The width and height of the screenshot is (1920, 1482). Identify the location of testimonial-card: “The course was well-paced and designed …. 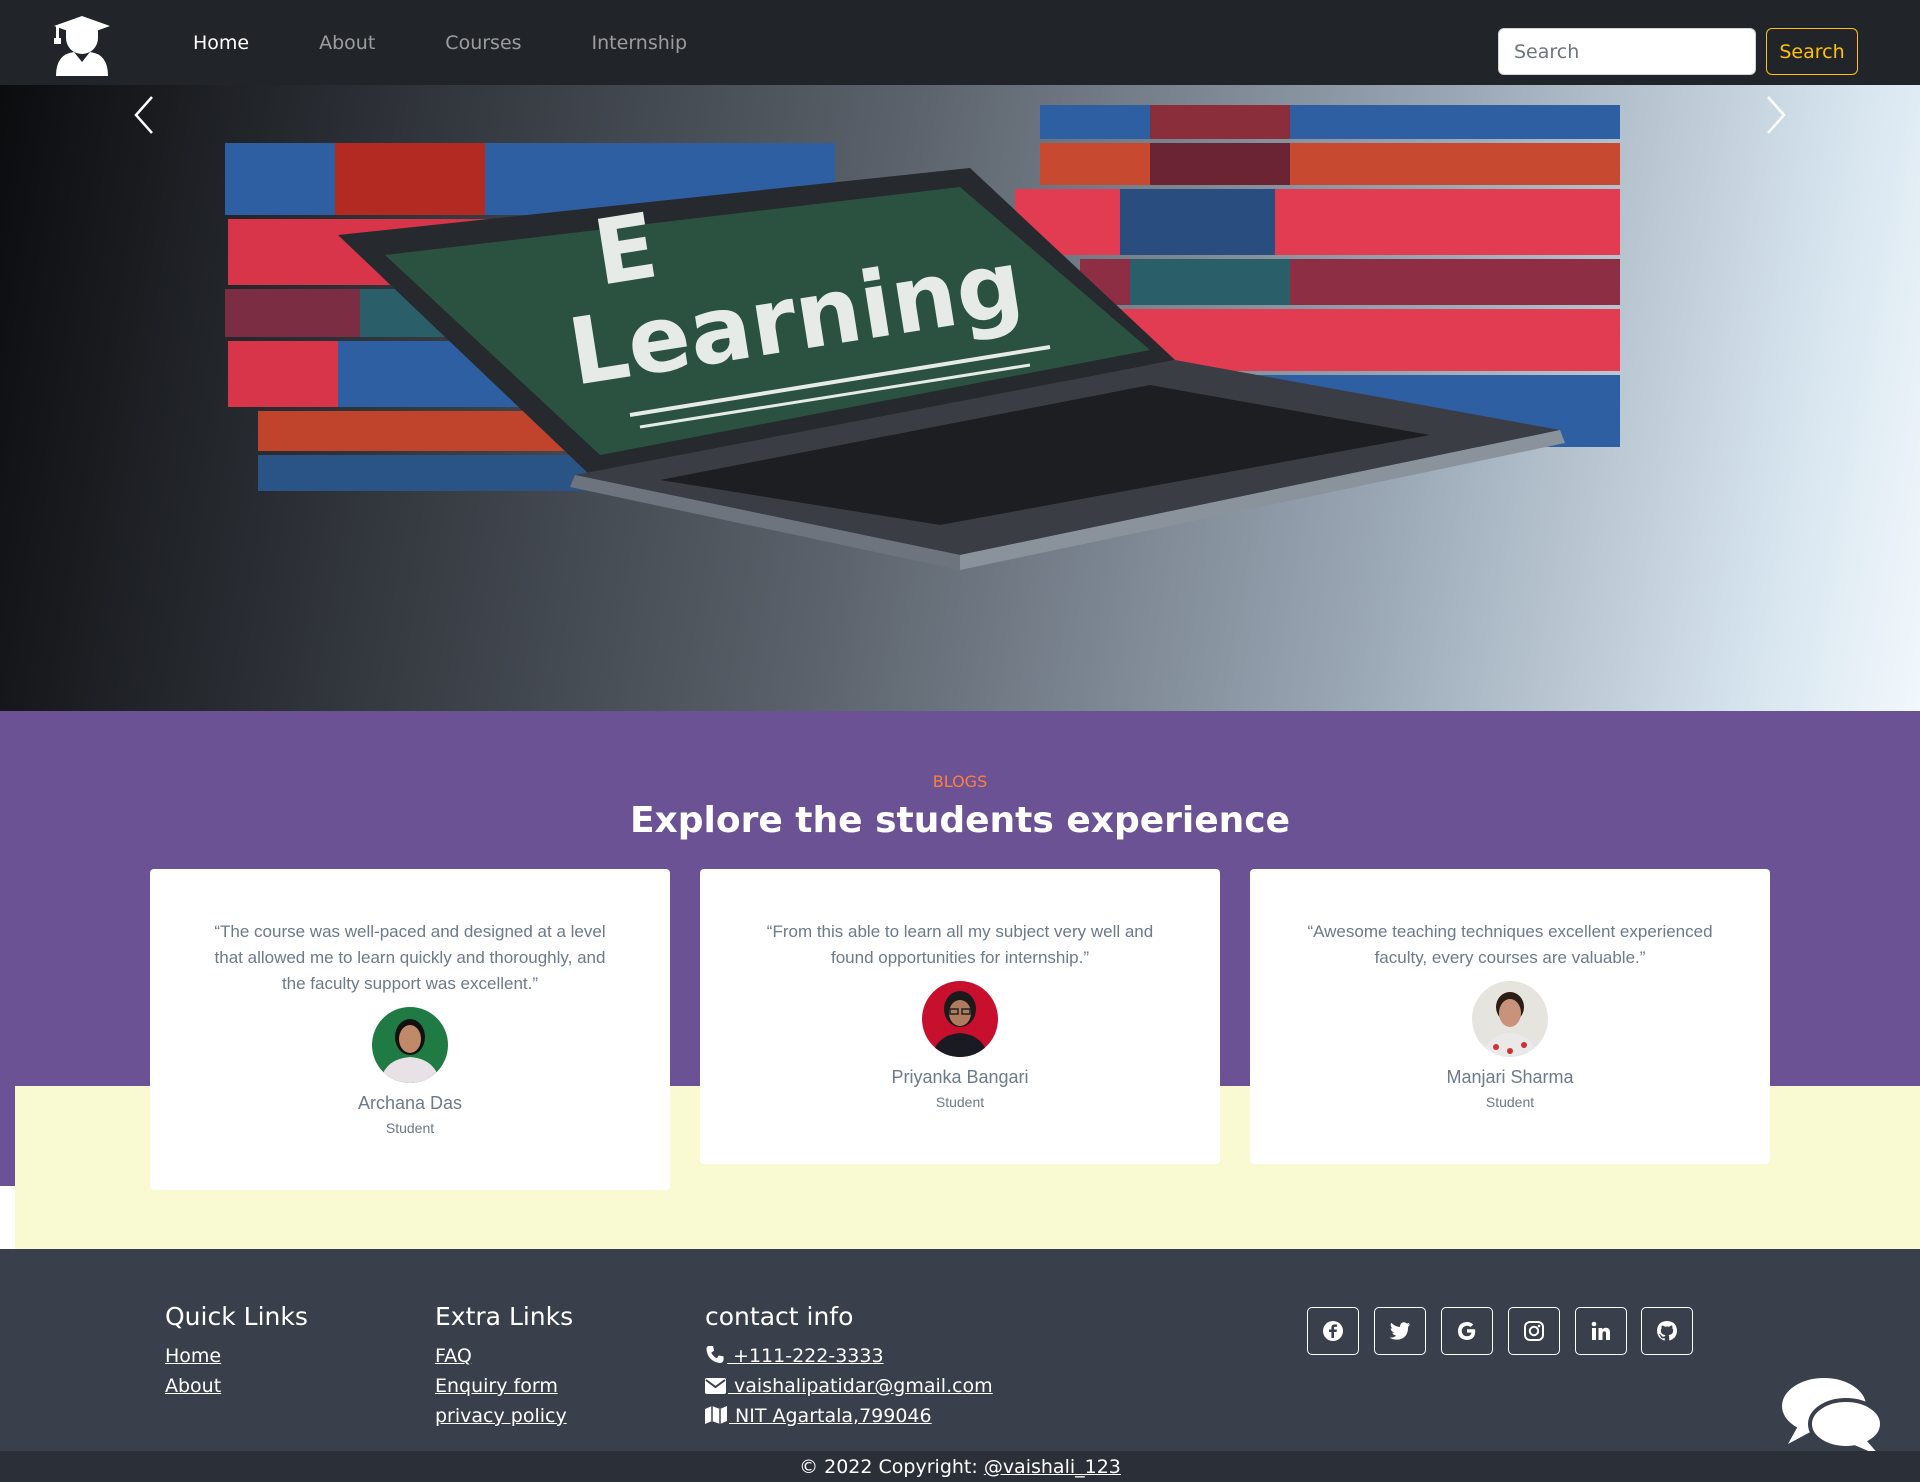
(410, 1029).